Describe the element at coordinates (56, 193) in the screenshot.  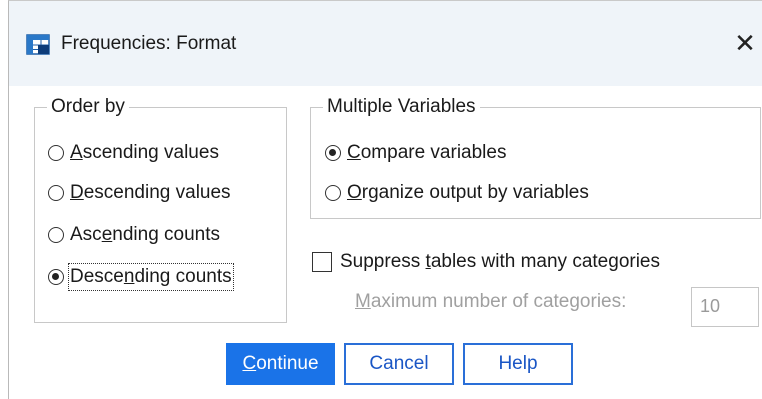
I see `radio-button-descending-values` at that location.